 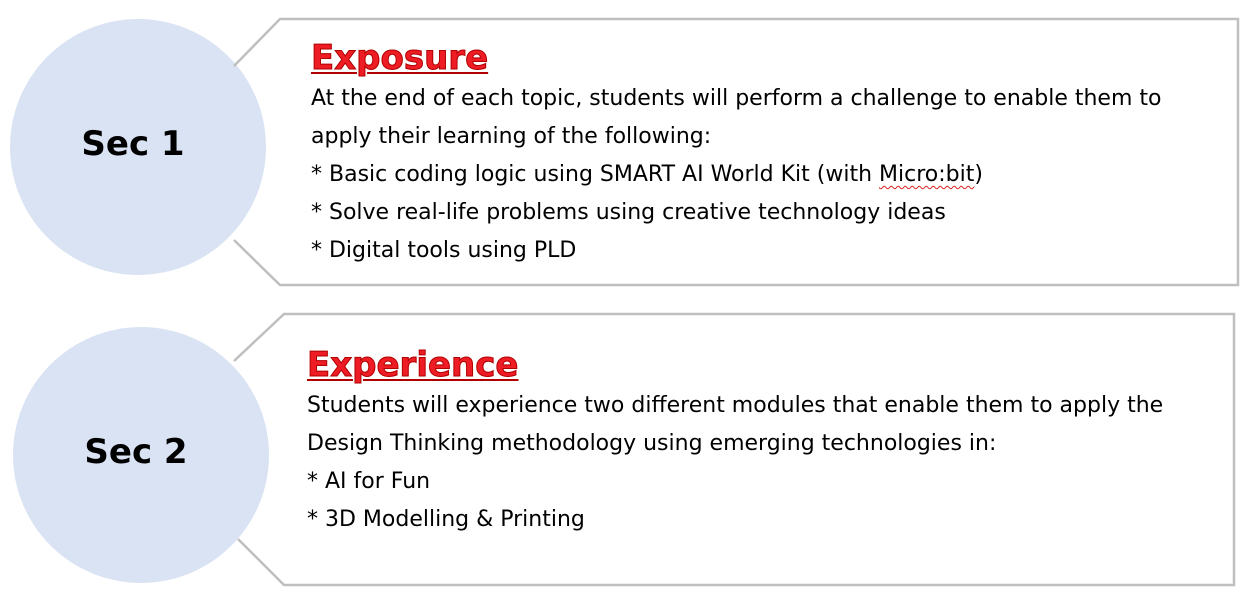 I want to click on section-2-bullet-2: * 3D Modelling & Printing, so click(x=446, y=519).